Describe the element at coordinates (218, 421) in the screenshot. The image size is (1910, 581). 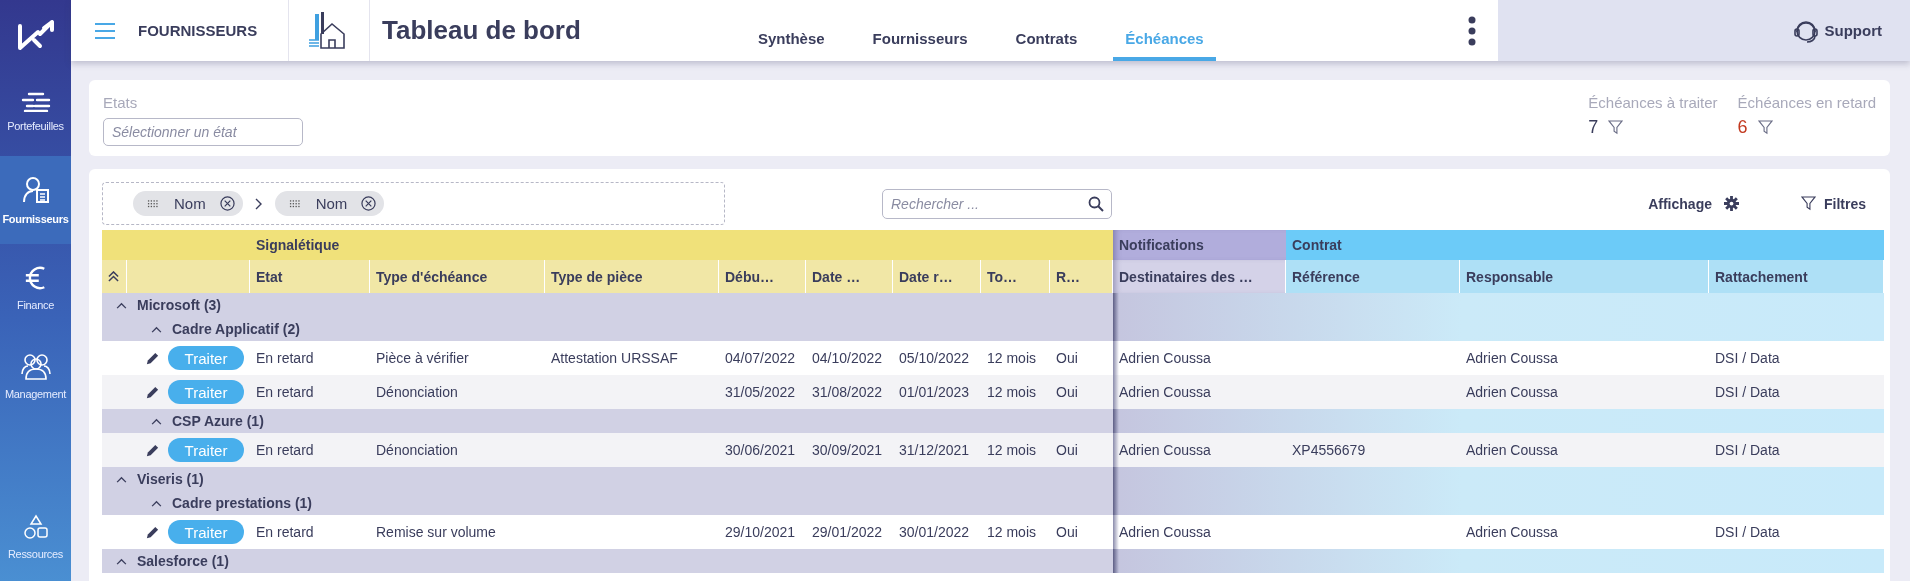
I see `group-label: CSP Azure (1)` at that location.